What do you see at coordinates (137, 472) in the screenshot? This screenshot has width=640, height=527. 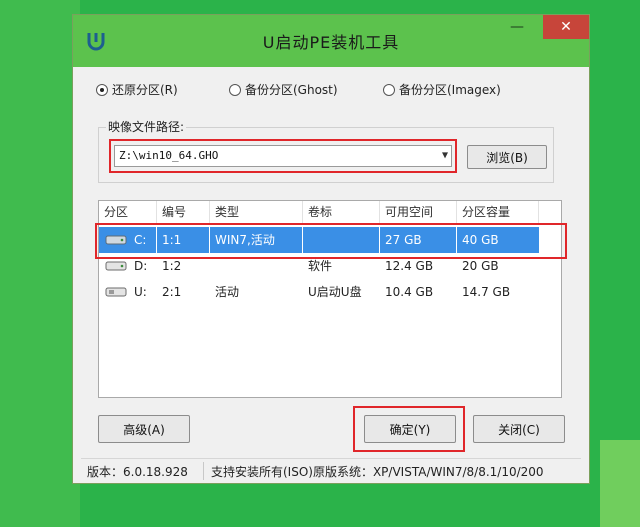 I see `version-text: 版本：6.0.18.928` at bounding box center [137, 472].